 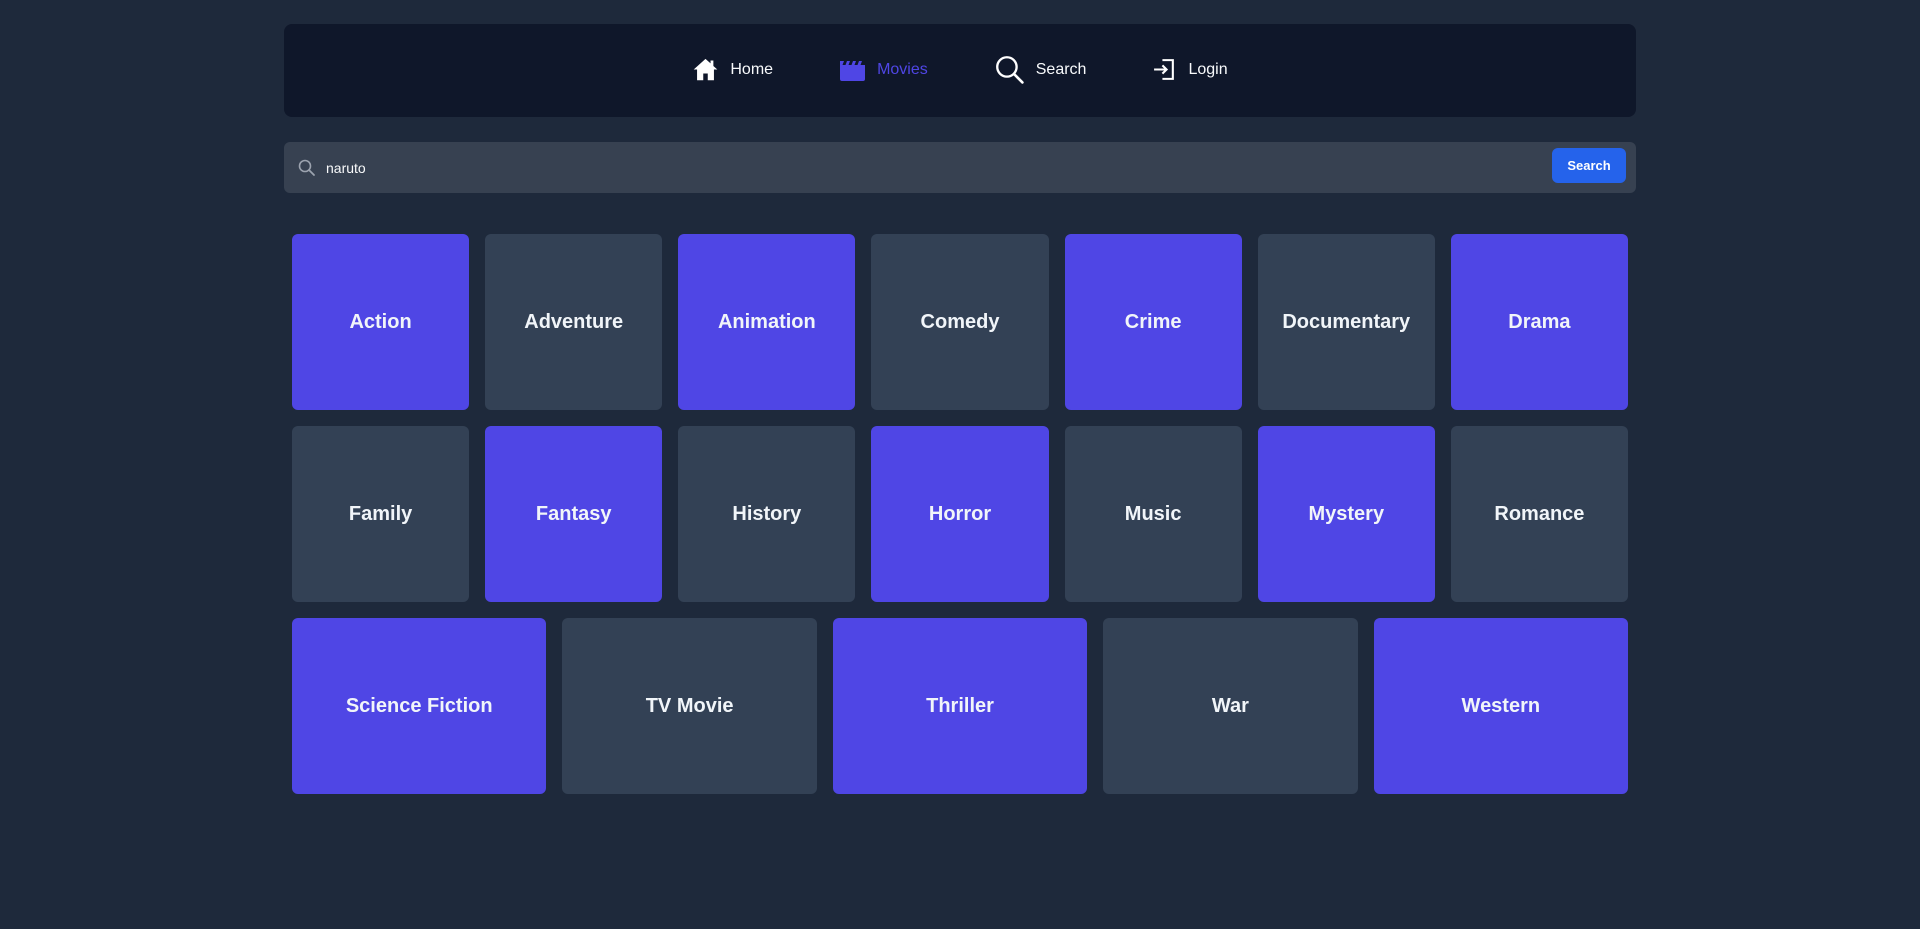 I want to click on genre-tile-war: War, so click(x=1230, y=706).